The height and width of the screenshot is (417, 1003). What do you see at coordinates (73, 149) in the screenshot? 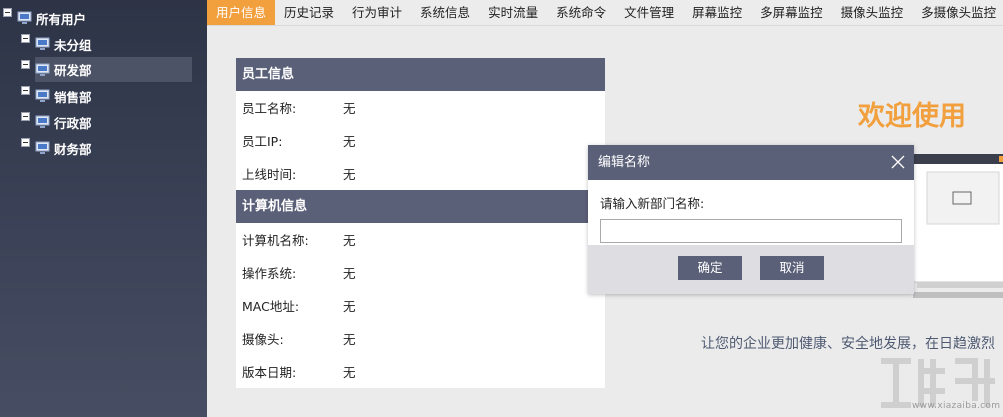
I see `sidebar-item-label: 财务部` at bounding box center [73, 149].